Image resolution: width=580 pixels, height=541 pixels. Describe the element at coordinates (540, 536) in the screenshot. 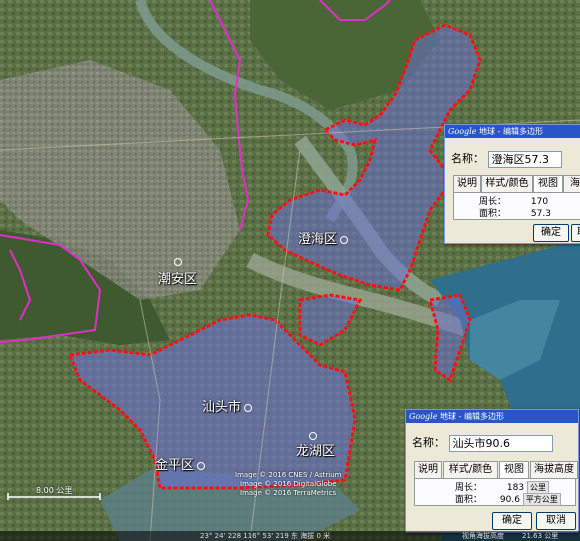

I see `status-view-altitude: 21.63 公里` at that location.